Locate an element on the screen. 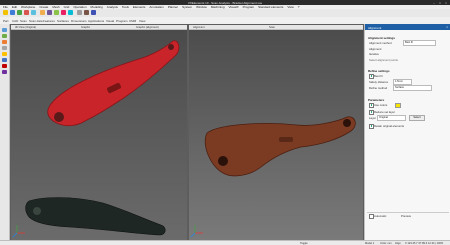  tab-program: Program is located at coordinates (122, 21).